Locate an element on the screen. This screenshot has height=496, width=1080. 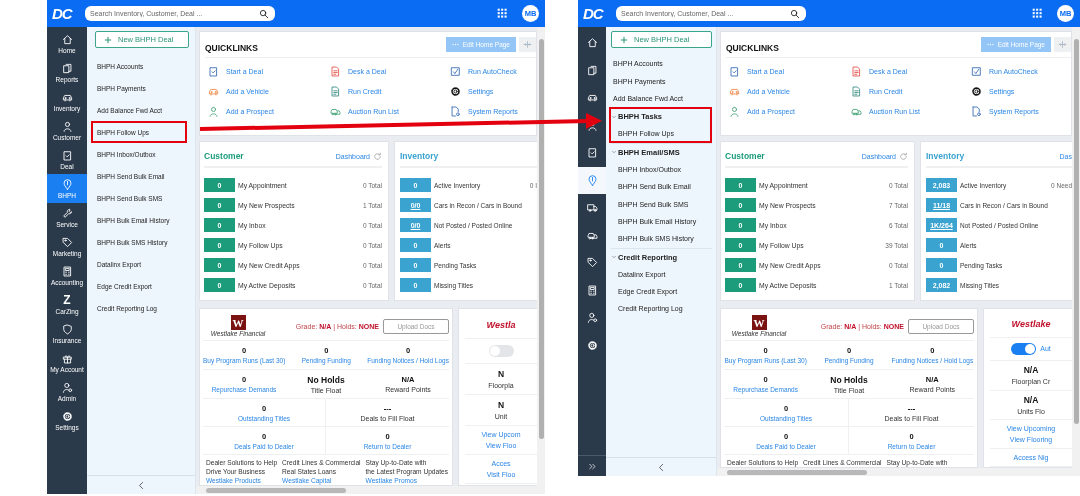
logo-text: Westla is located at coordinates (501, 325).